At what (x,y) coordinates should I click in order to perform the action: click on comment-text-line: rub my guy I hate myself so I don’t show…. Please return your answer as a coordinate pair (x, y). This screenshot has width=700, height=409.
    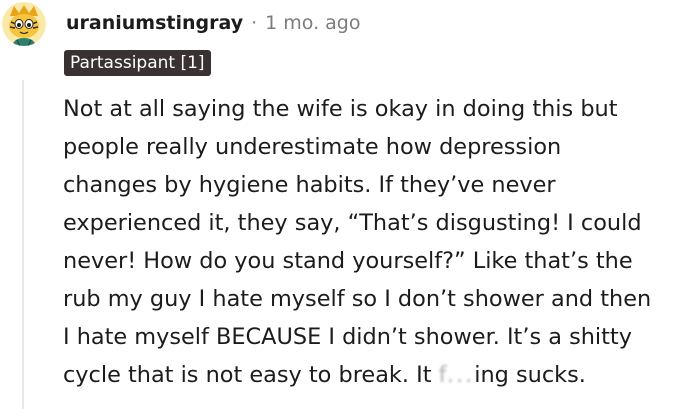
    Looking at the image, I should click on (357, 299).